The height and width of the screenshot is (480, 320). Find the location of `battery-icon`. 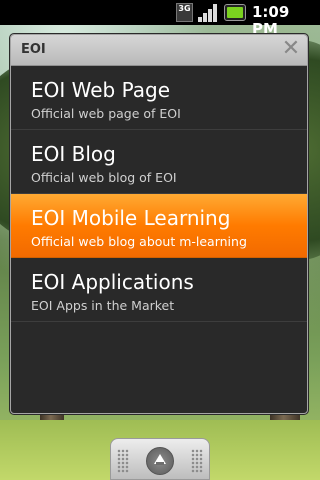

battery-icon is located at coordinates (235, 12).